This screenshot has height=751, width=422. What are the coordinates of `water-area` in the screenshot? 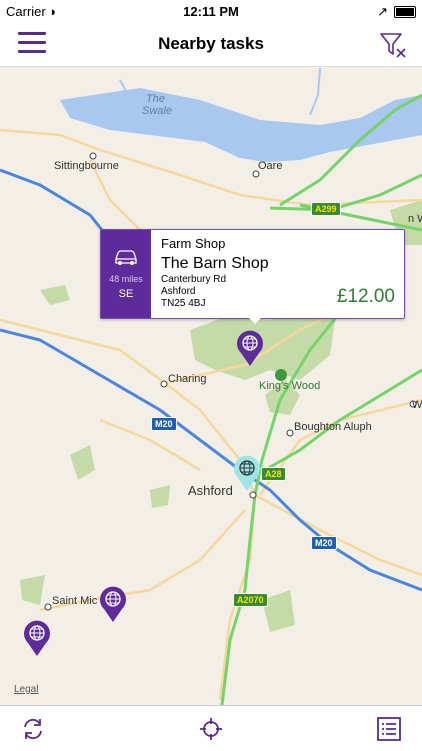 It's located at (241, 125).